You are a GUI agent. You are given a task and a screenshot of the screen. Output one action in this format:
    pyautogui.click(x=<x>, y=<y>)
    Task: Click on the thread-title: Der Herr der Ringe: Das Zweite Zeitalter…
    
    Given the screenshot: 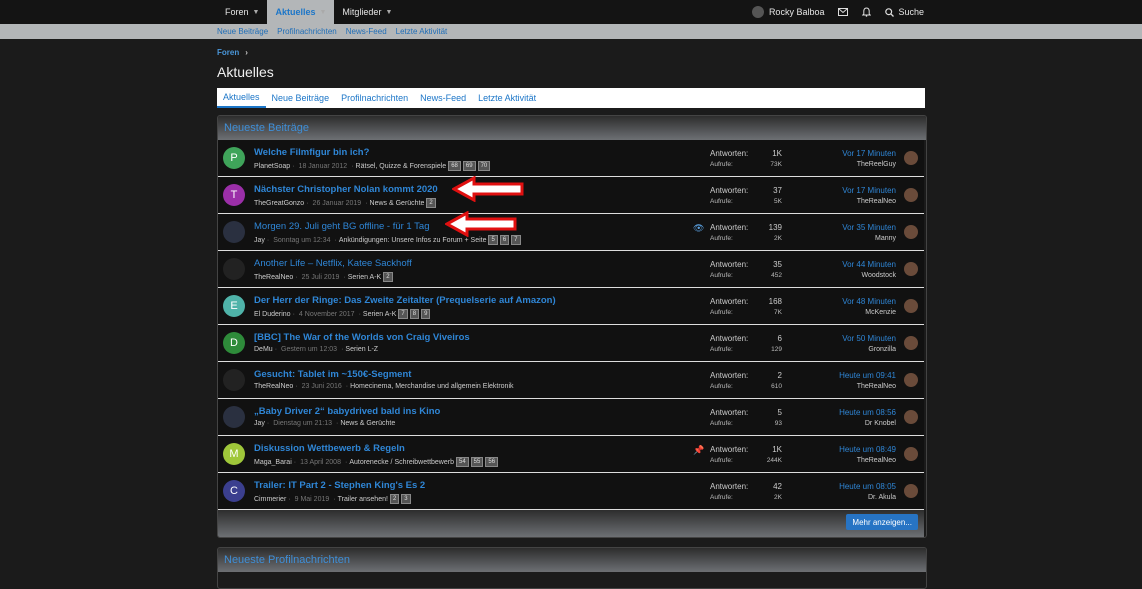 What is the action you would take?
    pyautogui.click(x=405, y=300)
    